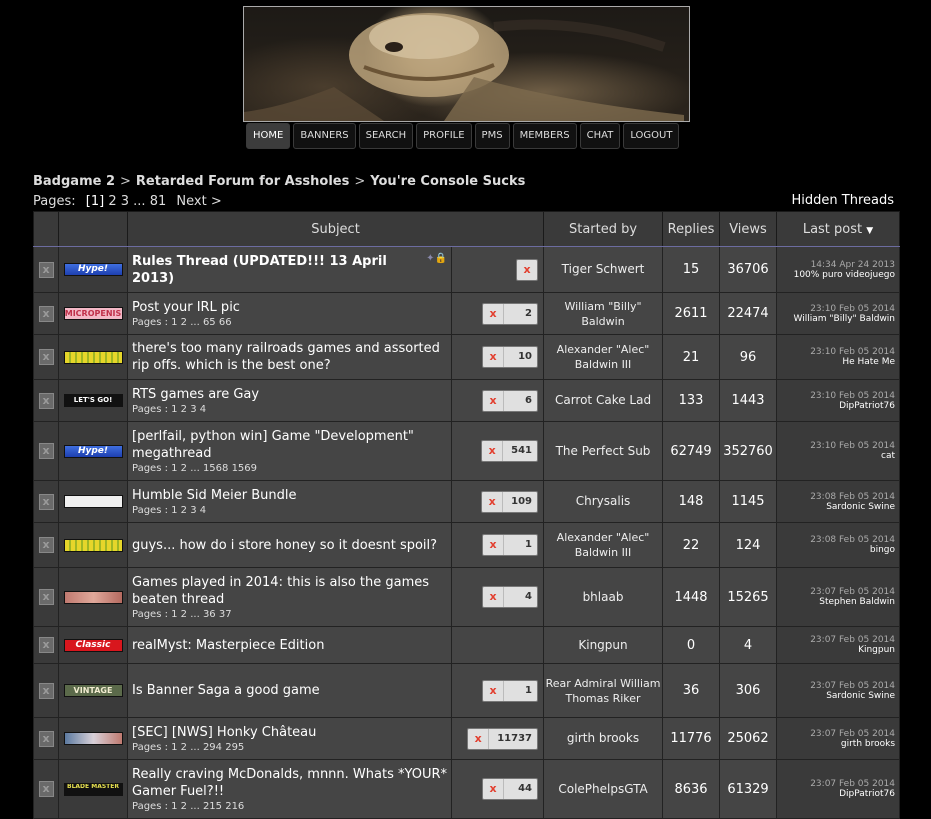 Image resolution: width=931 pixels, height=819 pixels. I want to click on thread-pages: Pages : 1 2 ... 65 66, so click(289, 322).